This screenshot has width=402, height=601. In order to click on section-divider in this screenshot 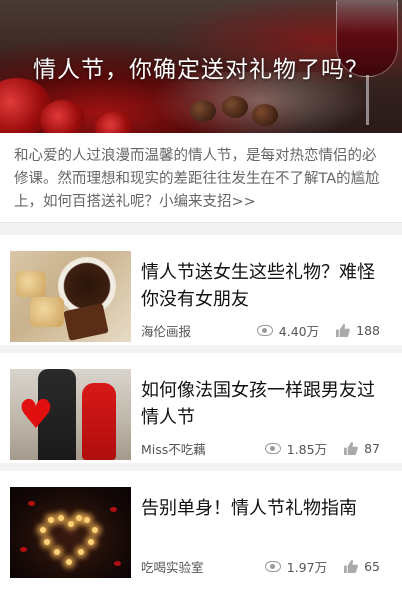, I will do `click(201, 229)`.